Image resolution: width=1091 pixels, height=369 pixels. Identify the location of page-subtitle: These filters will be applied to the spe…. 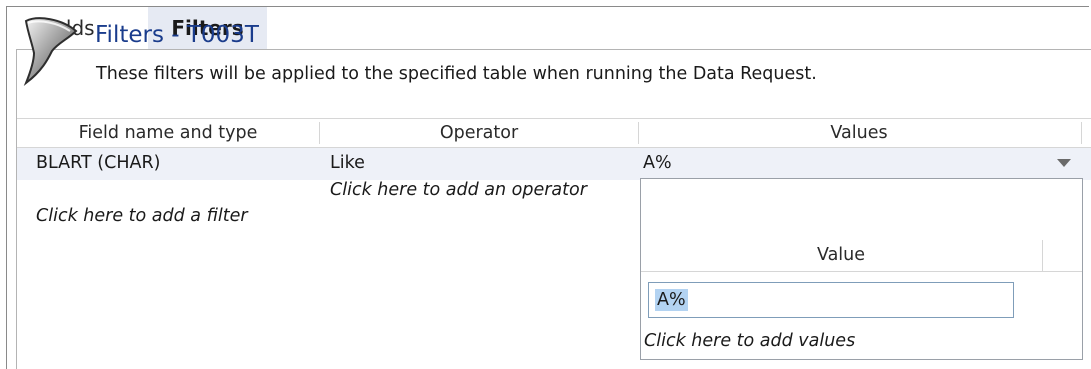
(456, 74).